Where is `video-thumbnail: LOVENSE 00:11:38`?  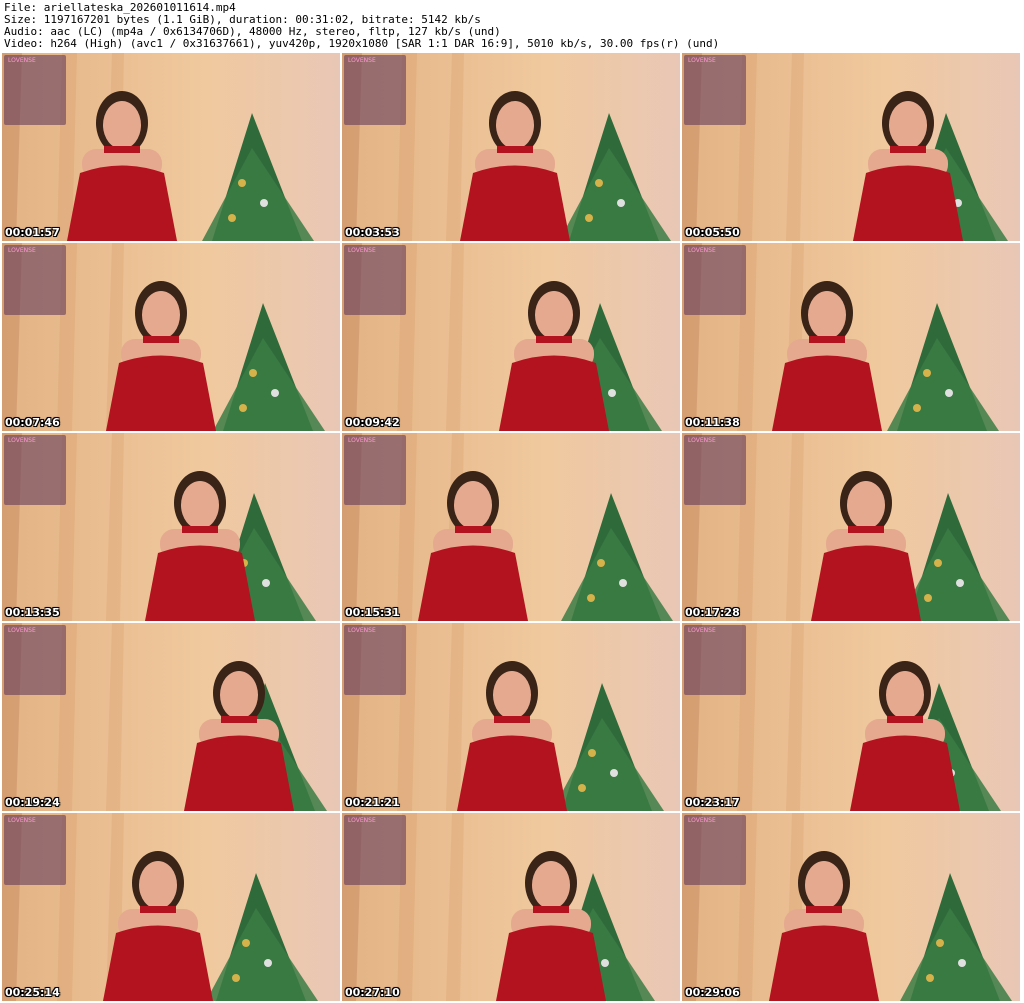
video-thumbnail: LOVENSE 00:11:38 is located at coordinates (851, 337).